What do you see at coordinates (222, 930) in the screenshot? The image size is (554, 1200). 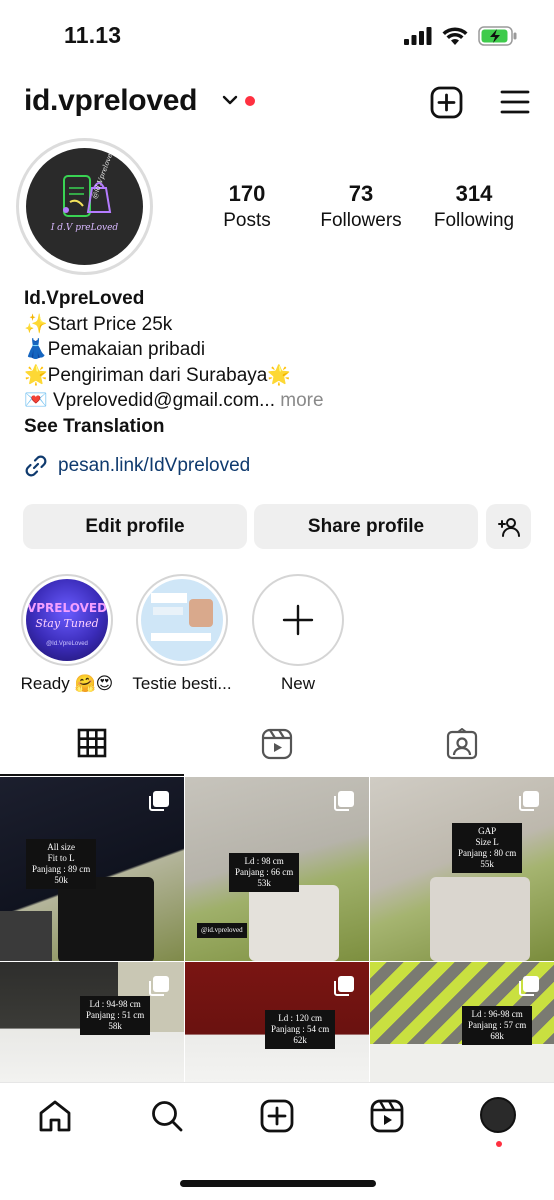 I see `watermark-tag: @id.vpreloved` at bounding box center [222, 930].